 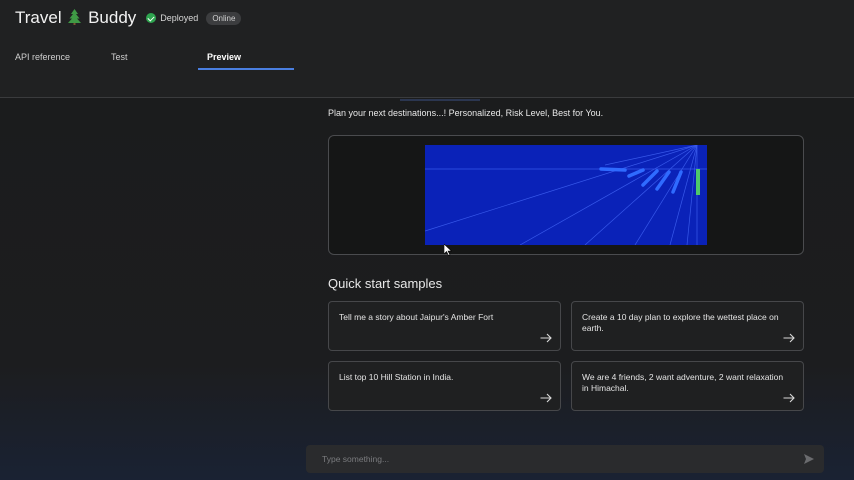 I want to click on send-icon, so click(x=809, y=459).